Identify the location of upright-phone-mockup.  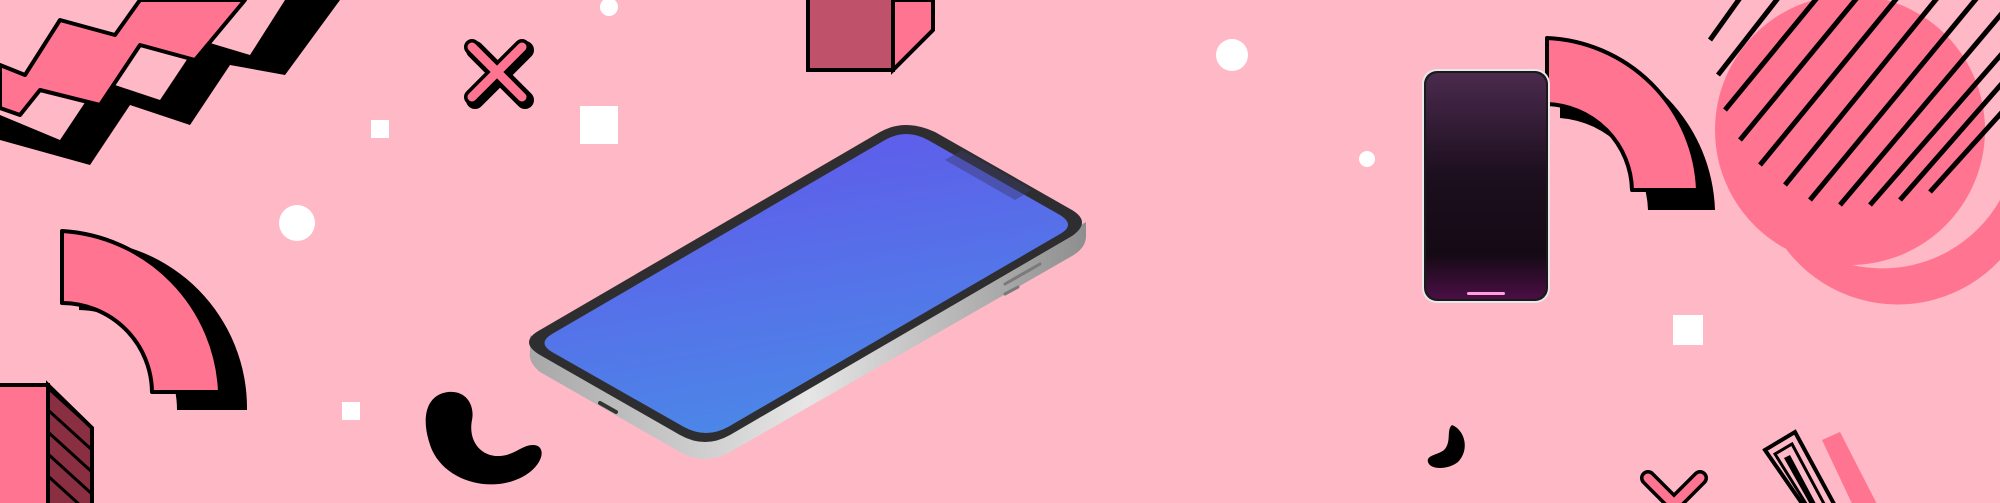
(1486, 186).